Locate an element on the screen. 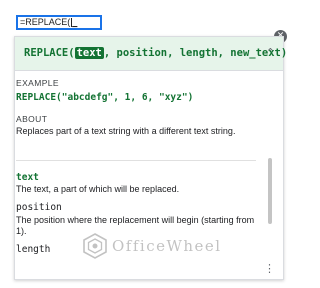 Image resolution: width=320 pixels, height=288 pixels. example-label: EXAMPLE is located at coordinates (37, 83).